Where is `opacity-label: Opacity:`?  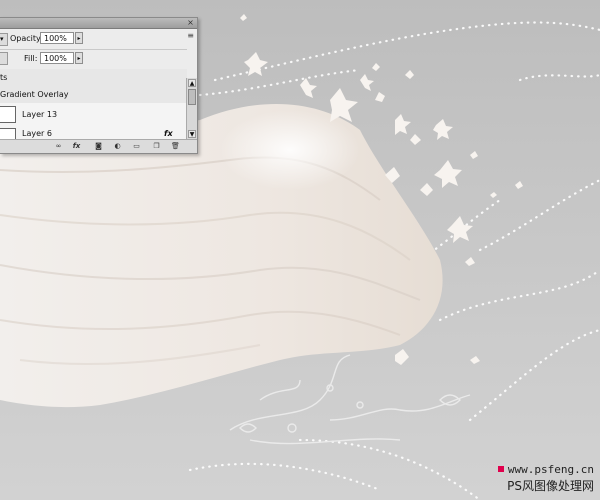 opacity-label: Opacity: is located at coordinates (26, 38).